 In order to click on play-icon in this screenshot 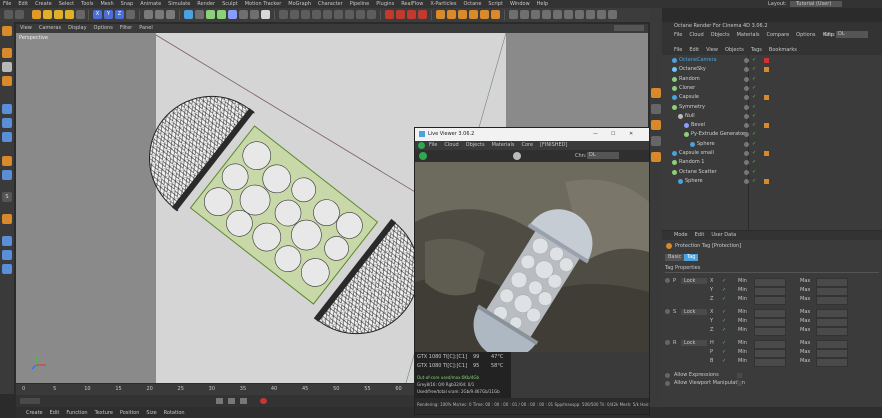, I will do `click(231, 401)`.